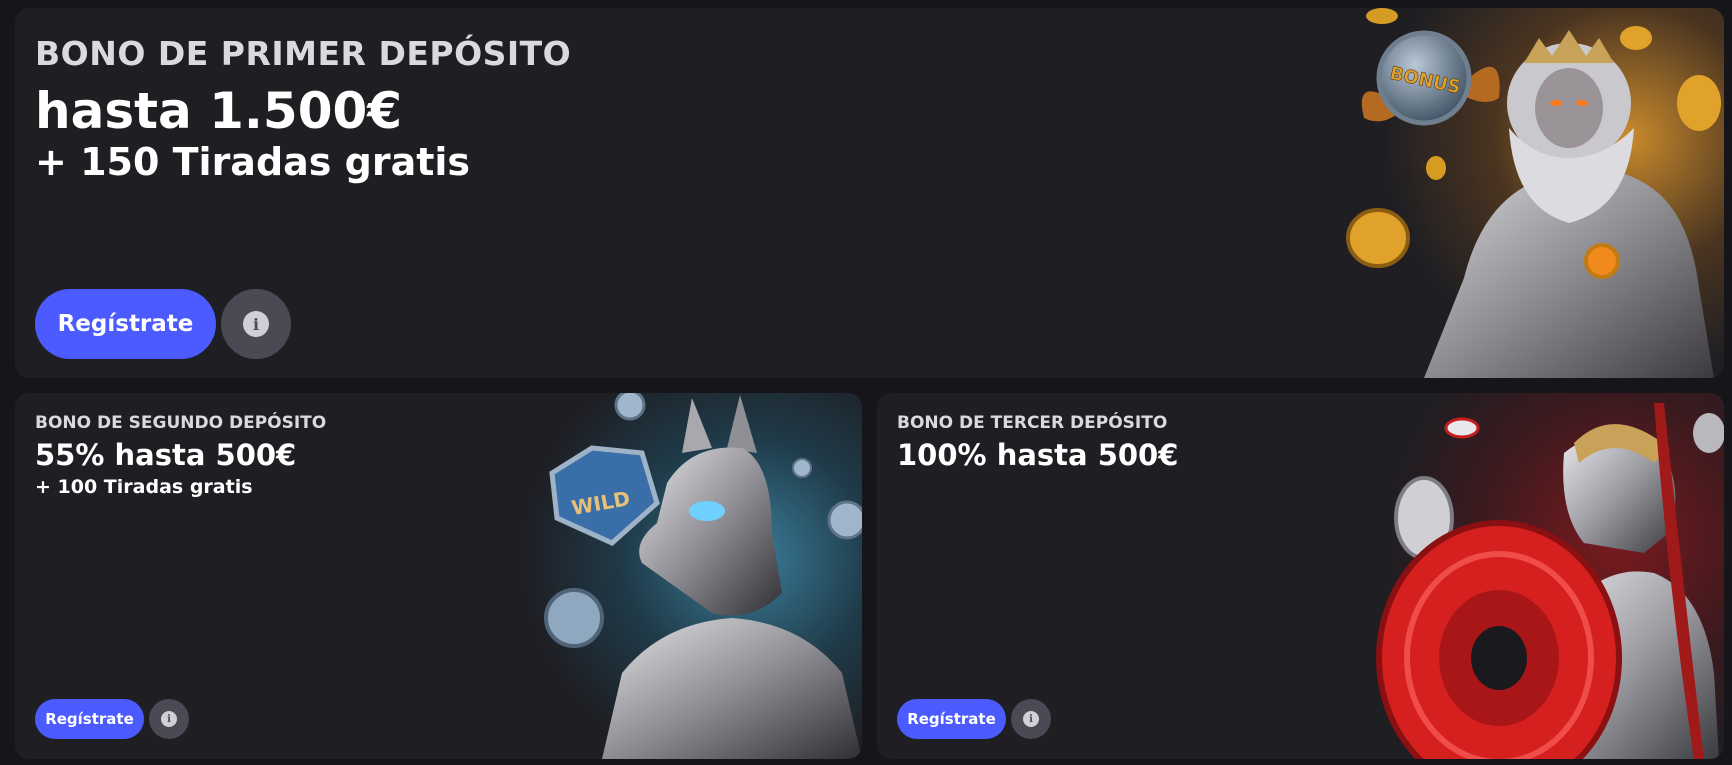  Describe the element at coordinates (303, 53) in the screenshot. I see `bonus-eyebrow: BONO DE PRIMER DEPÓSITO` at that location.